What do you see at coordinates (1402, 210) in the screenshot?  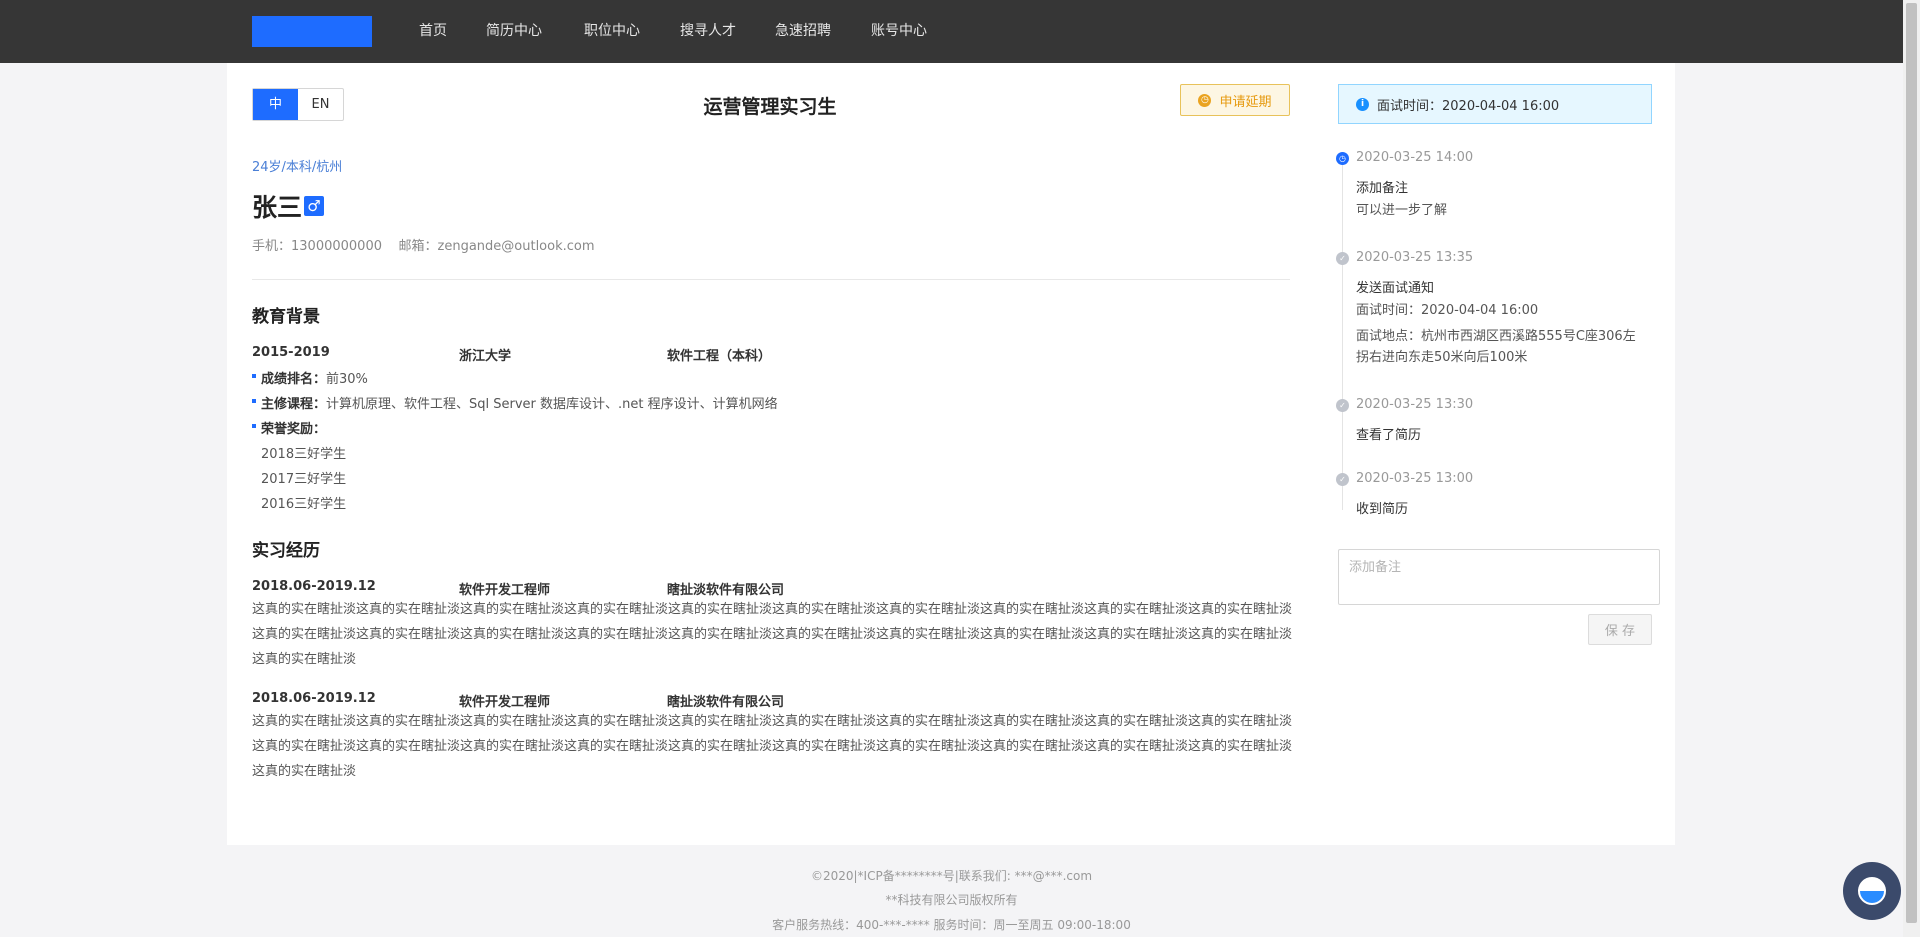 I see `timeline-detail: 可以进一步了解` at bounding box center [1402, 210].